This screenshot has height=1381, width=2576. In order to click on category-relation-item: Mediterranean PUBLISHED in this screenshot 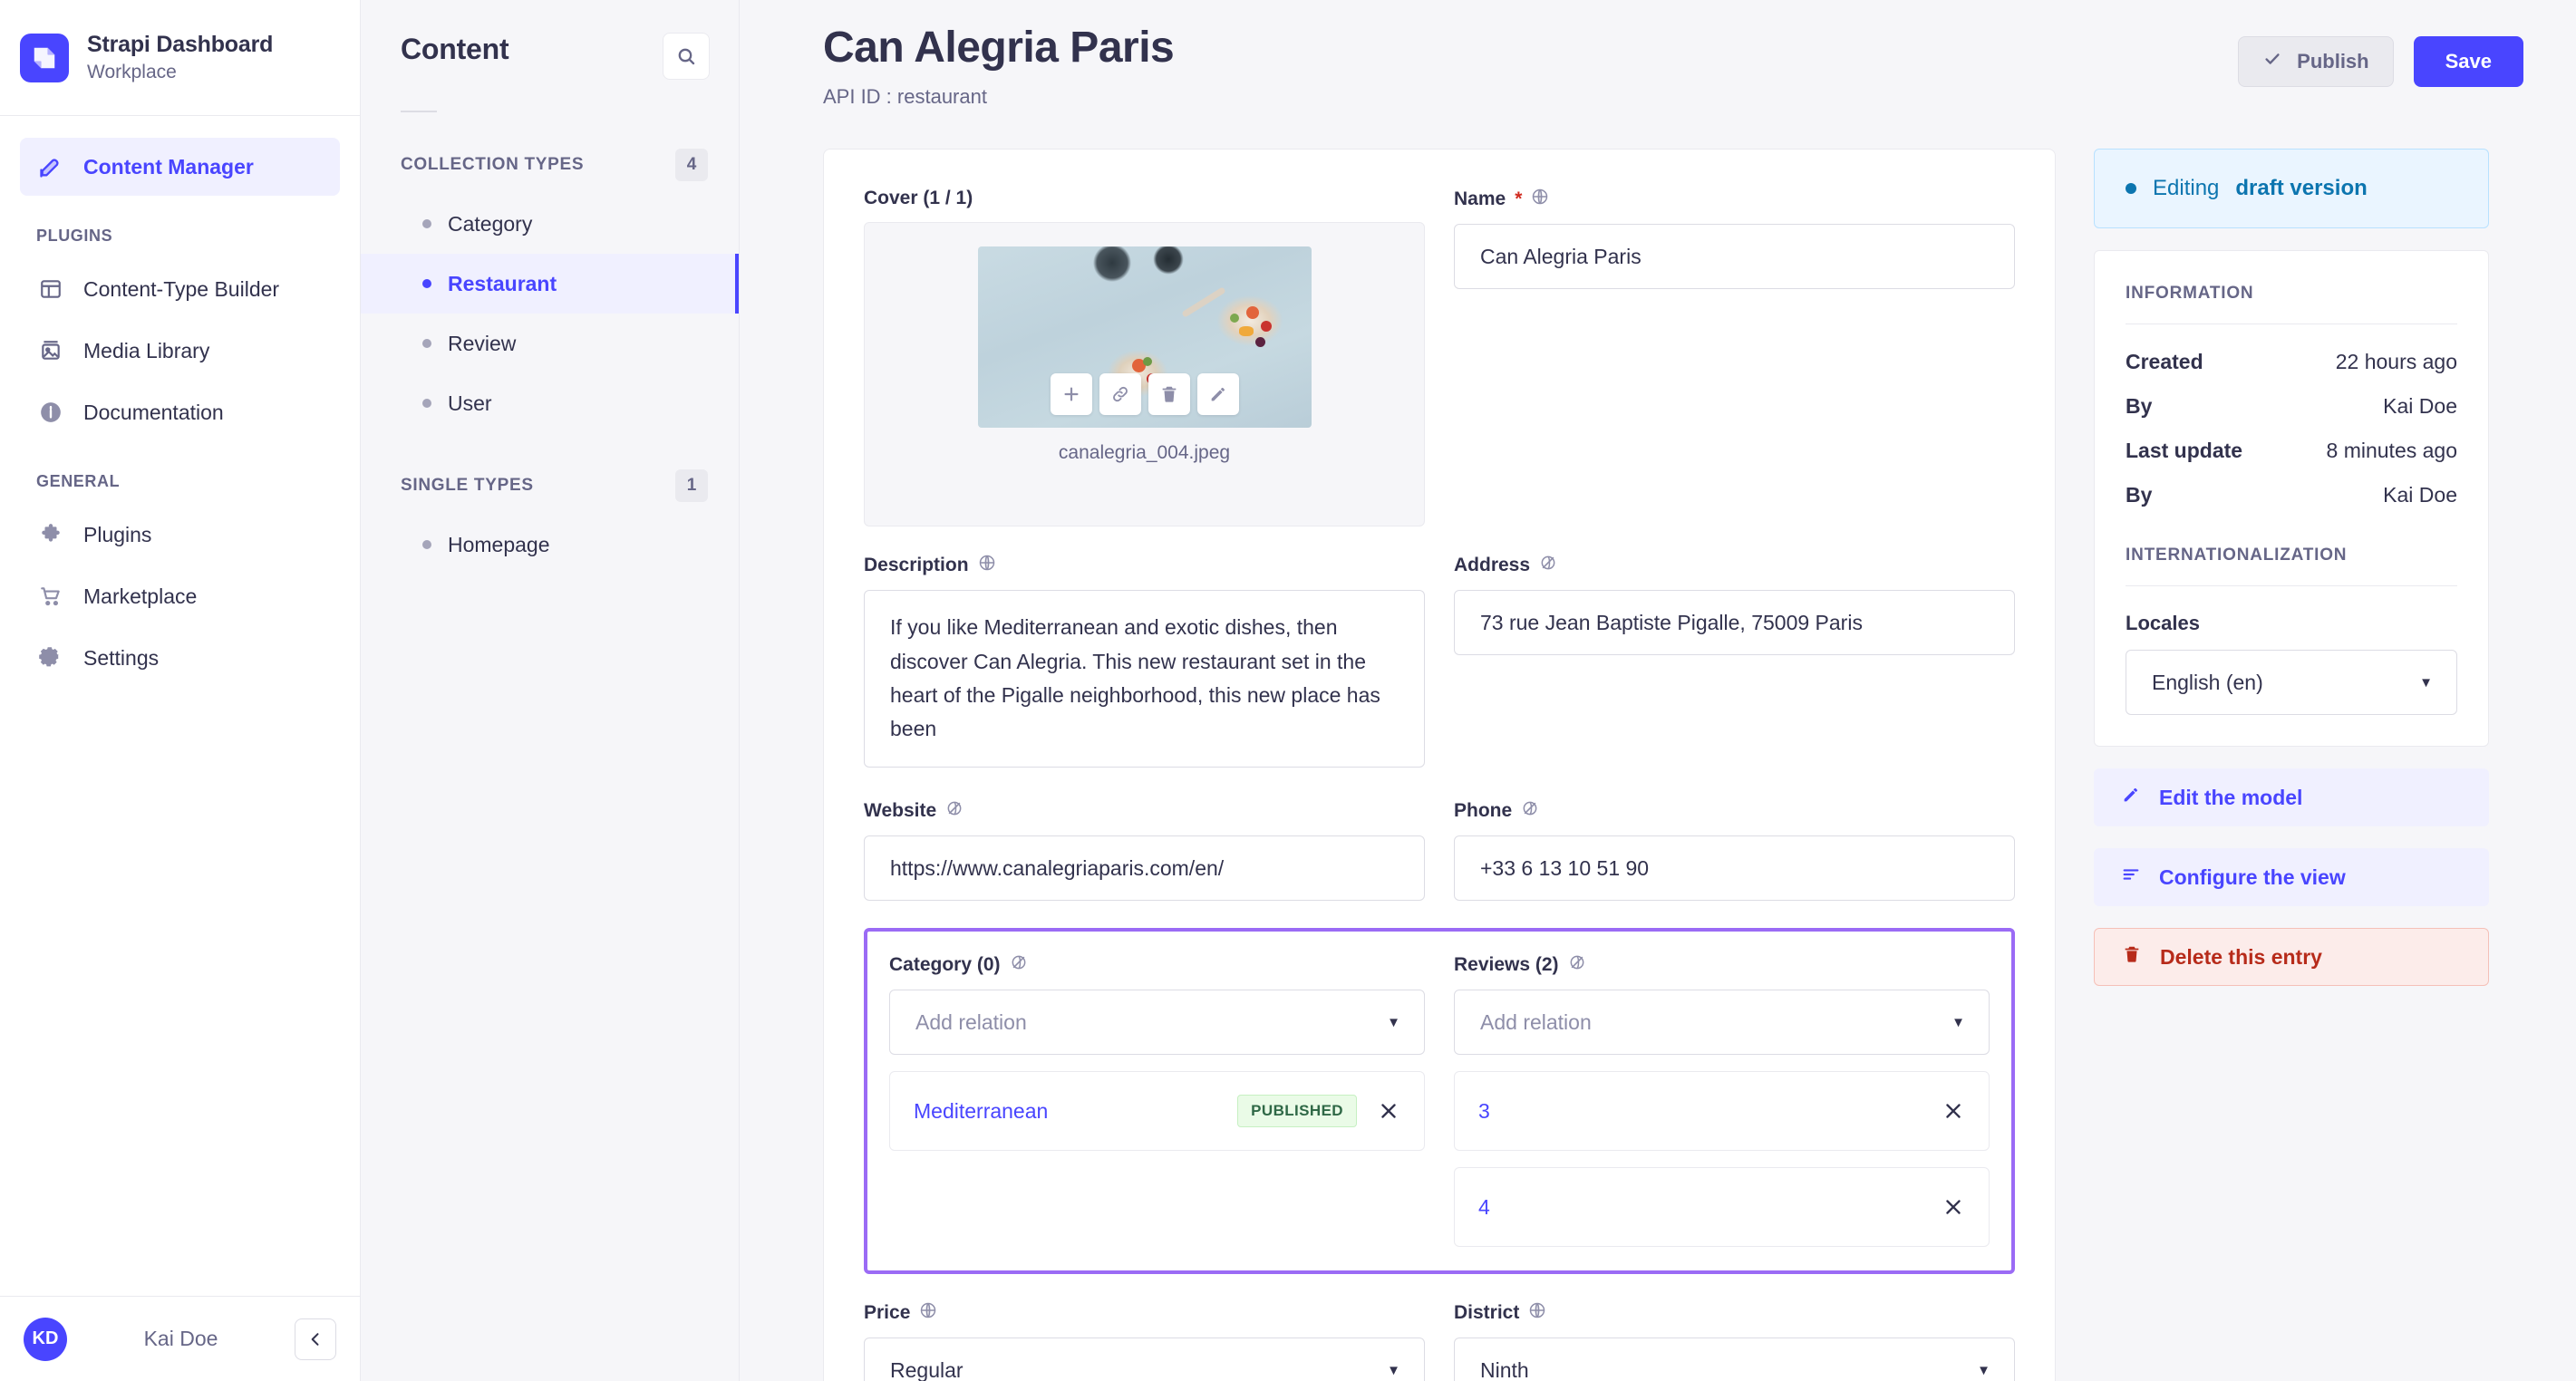, I will do `click(1157, 1111)`.